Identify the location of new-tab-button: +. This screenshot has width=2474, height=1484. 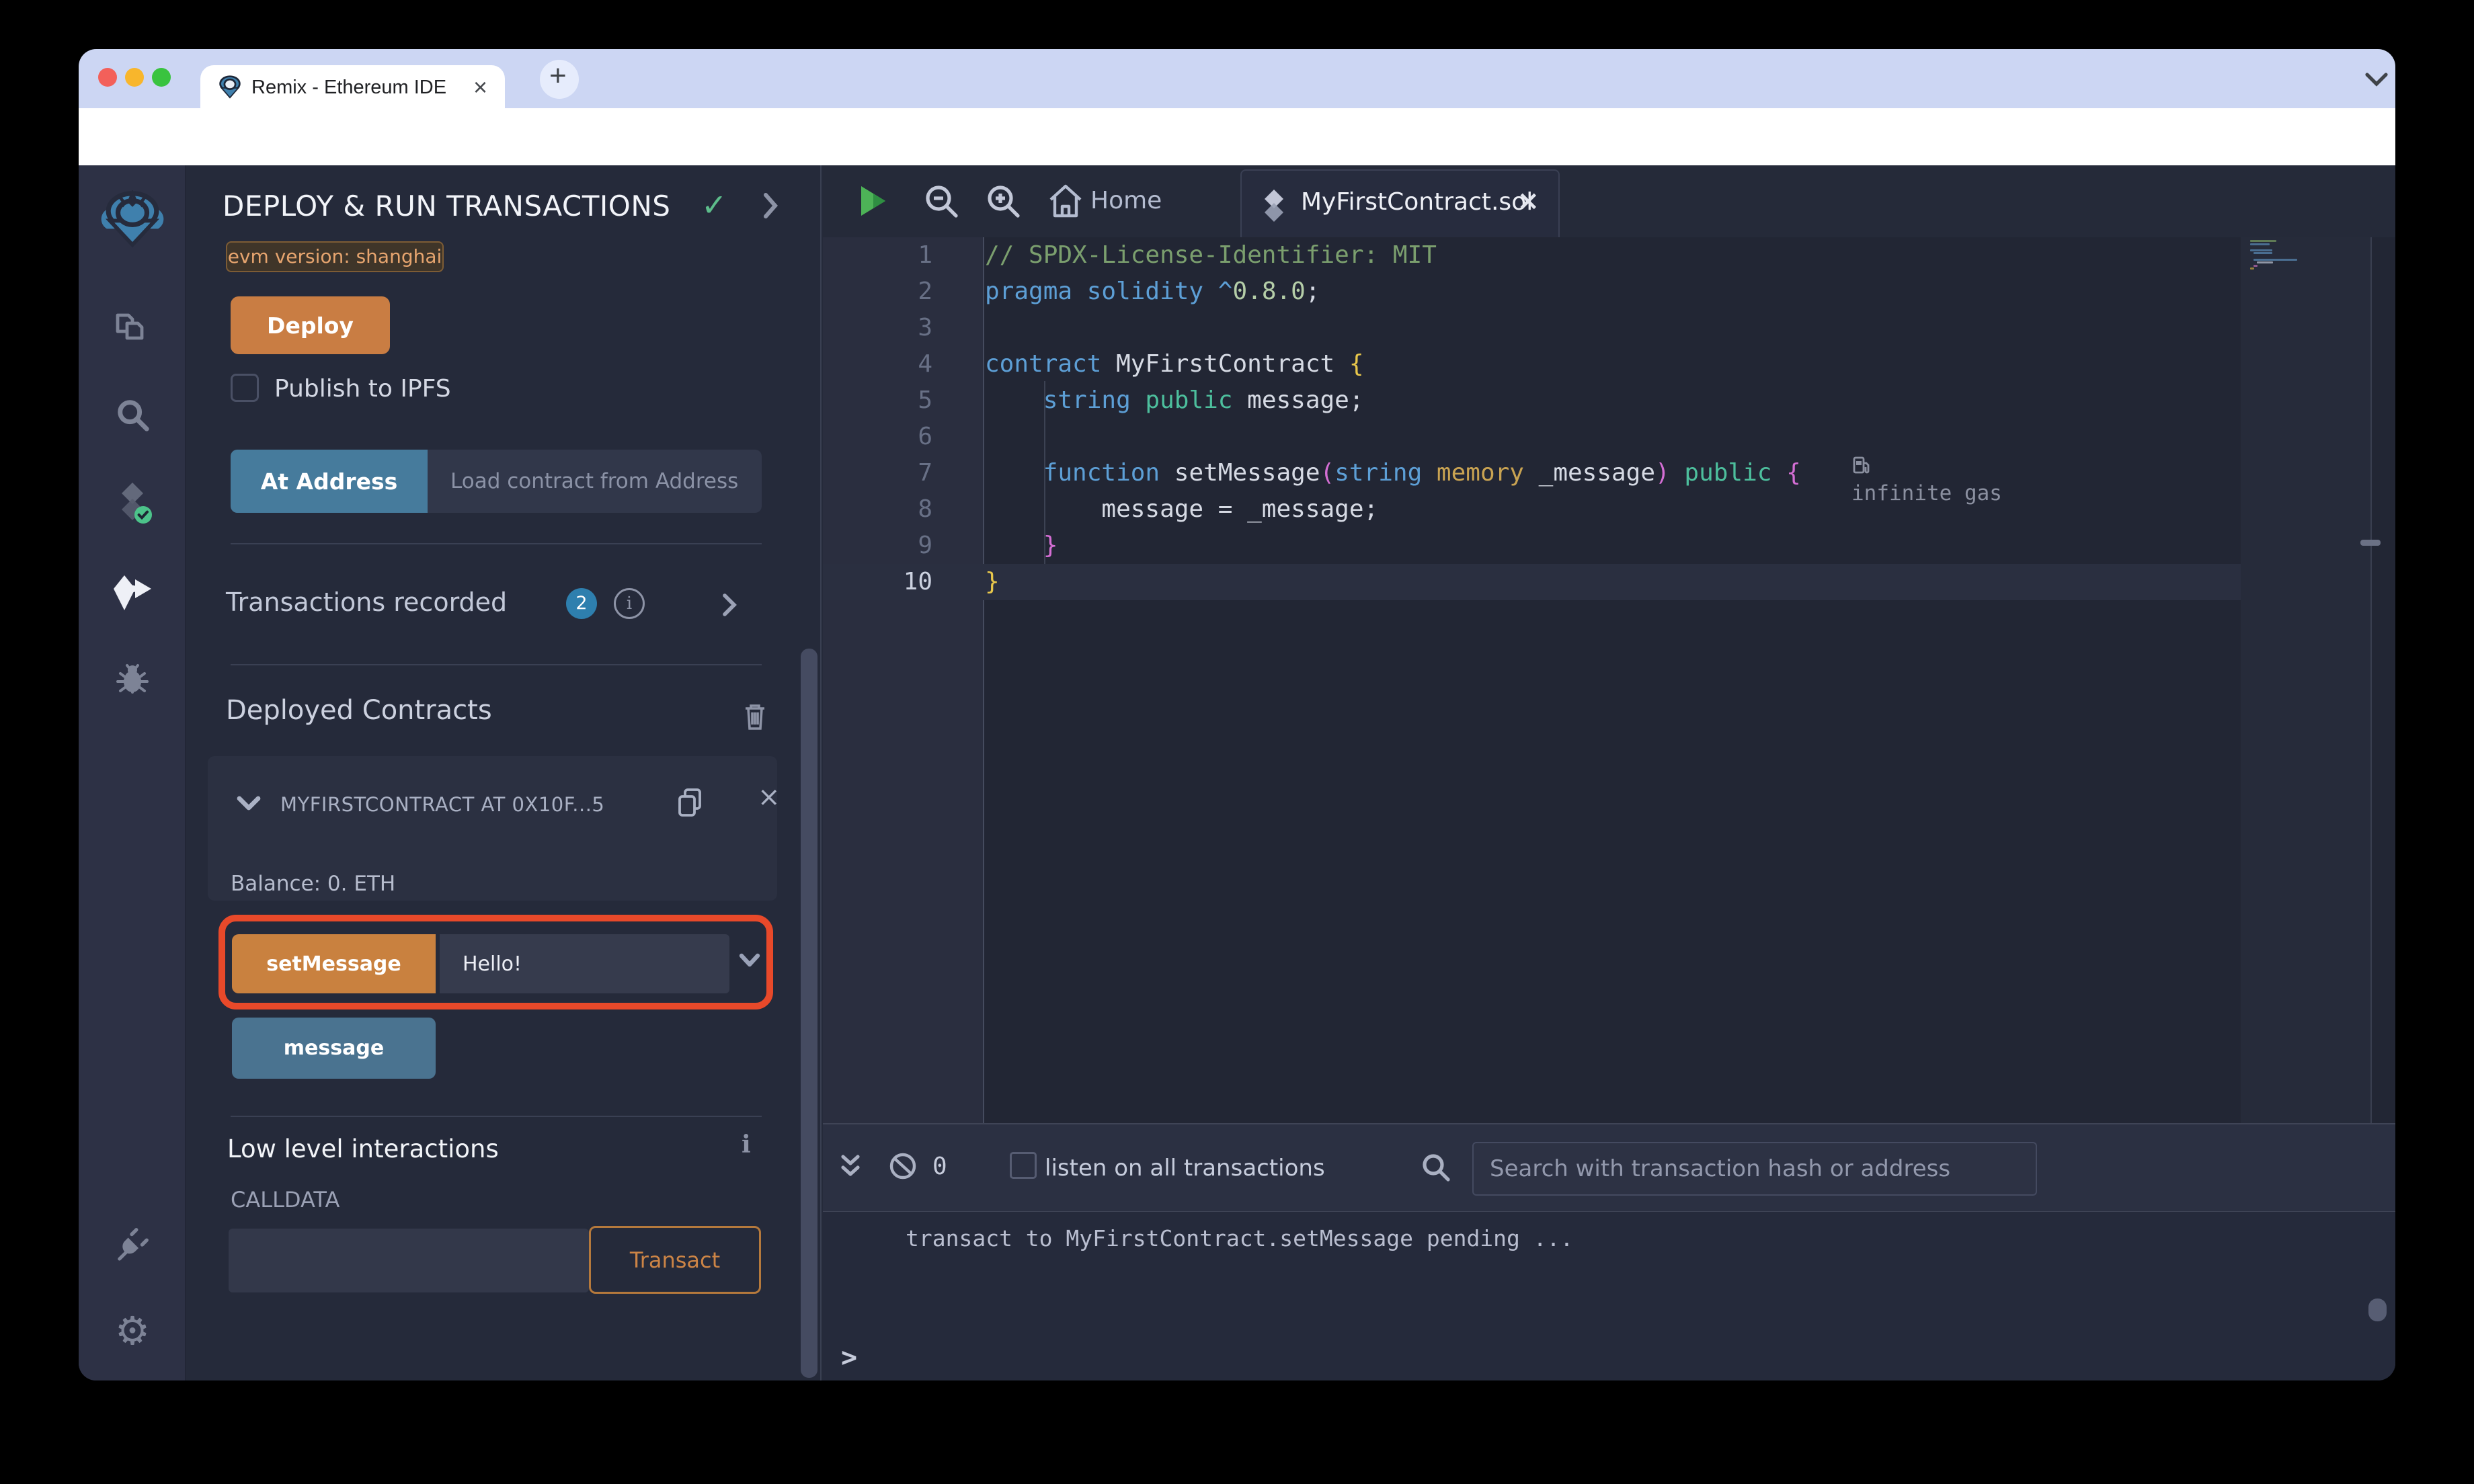
(558, 76).